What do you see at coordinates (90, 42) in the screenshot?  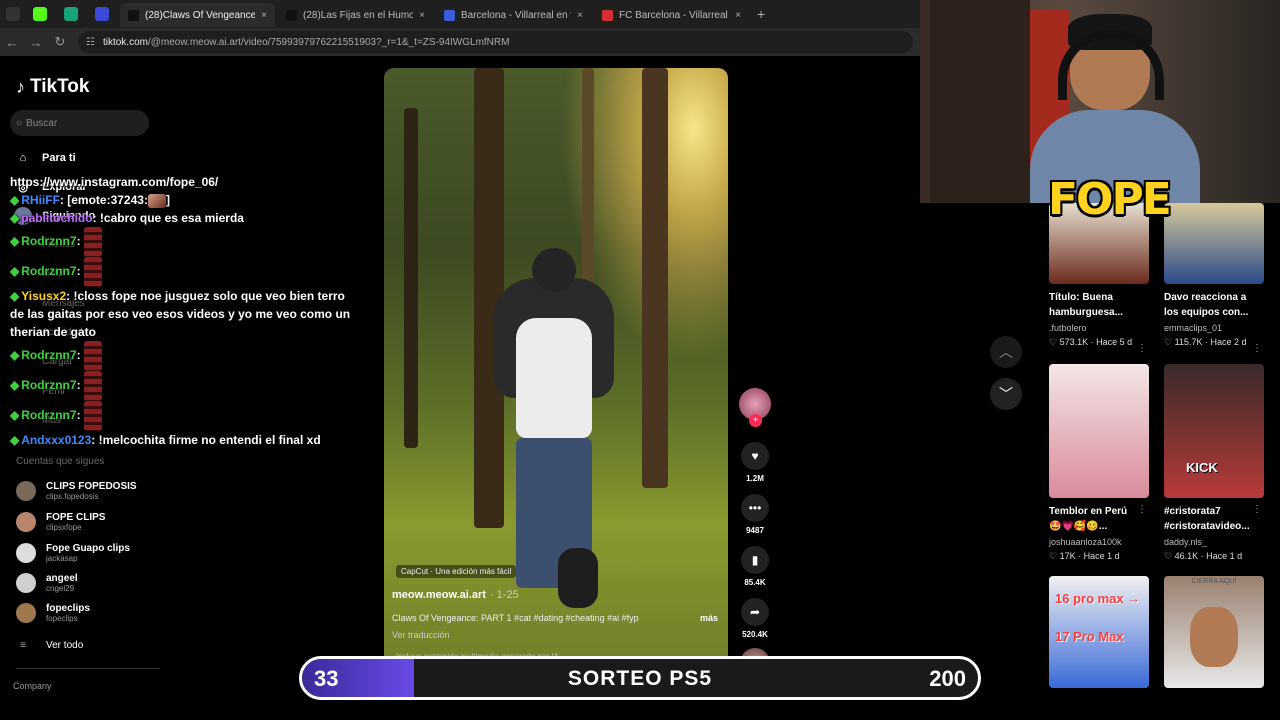 I see `site-info-icon: ☷` at bounding box center [90, 42].